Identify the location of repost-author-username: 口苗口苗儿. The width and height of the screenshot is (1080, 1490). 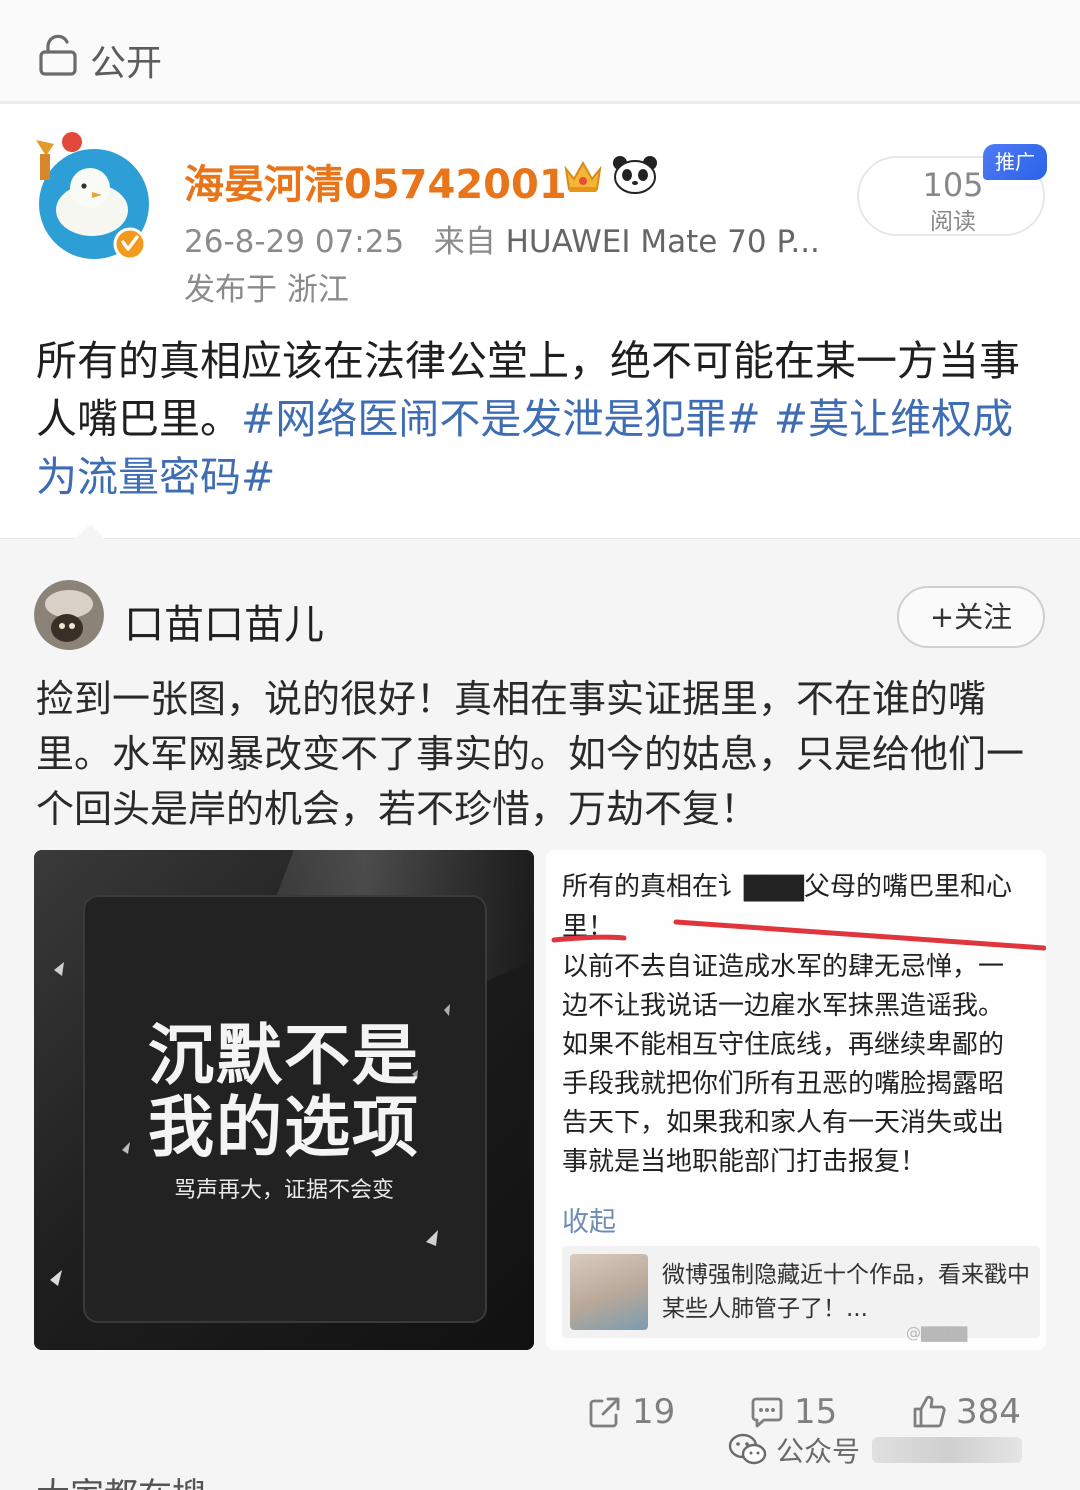
(224, 621).